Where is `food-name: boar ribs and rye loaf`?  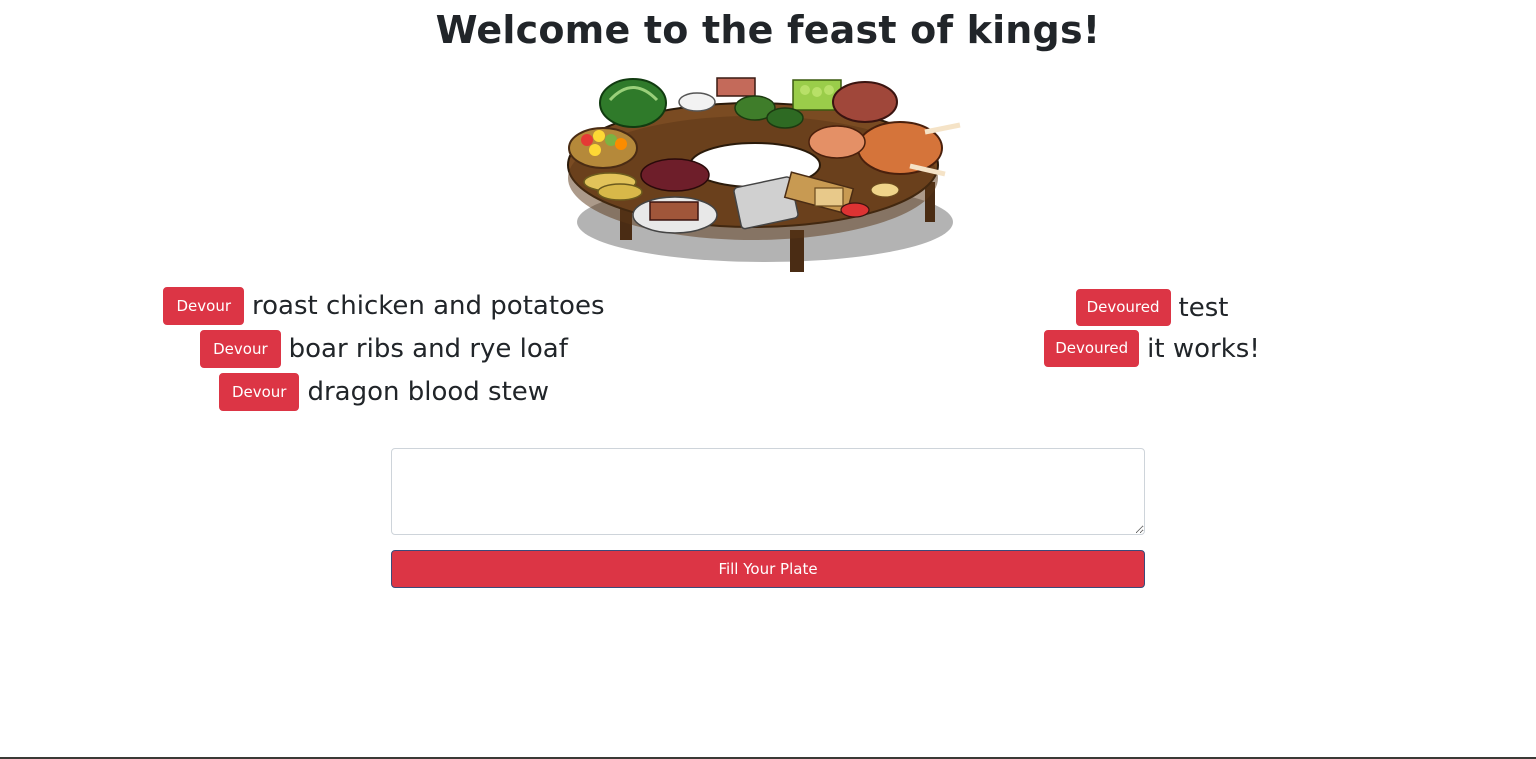 food-name: boar ribs and rye loaf is located at coordinates (428, 348).